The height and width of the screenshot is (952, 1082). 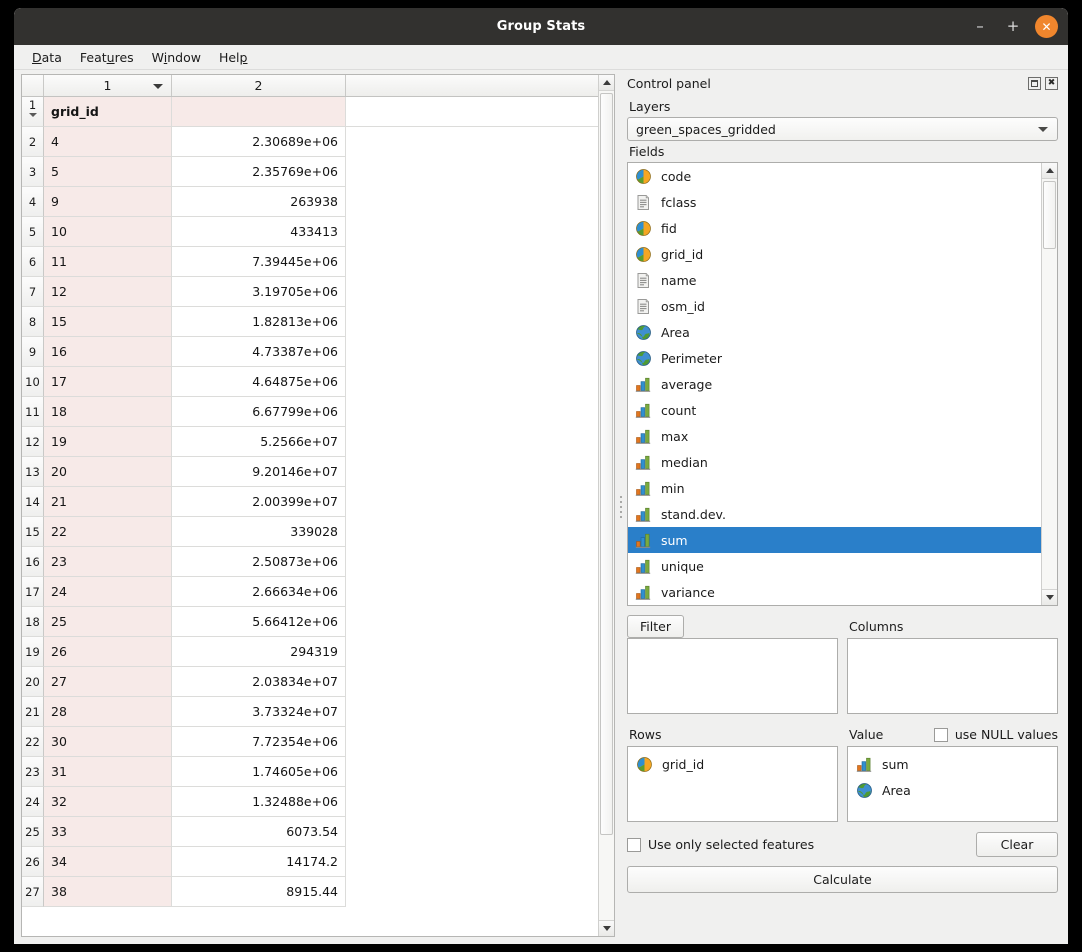 I want to click on field-list-item-stand-dev-: stand.dev., so click(x=834, y=514).